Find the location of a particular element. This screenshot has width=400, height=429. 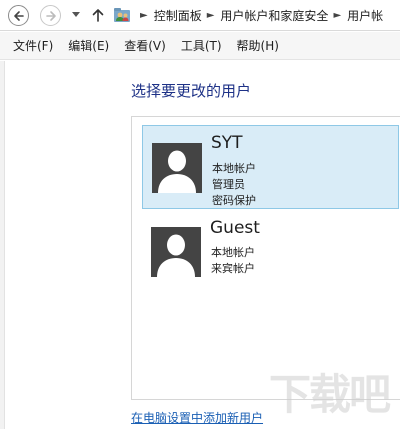

menu-file: 文件(F) is located at coordinates (33, 45).